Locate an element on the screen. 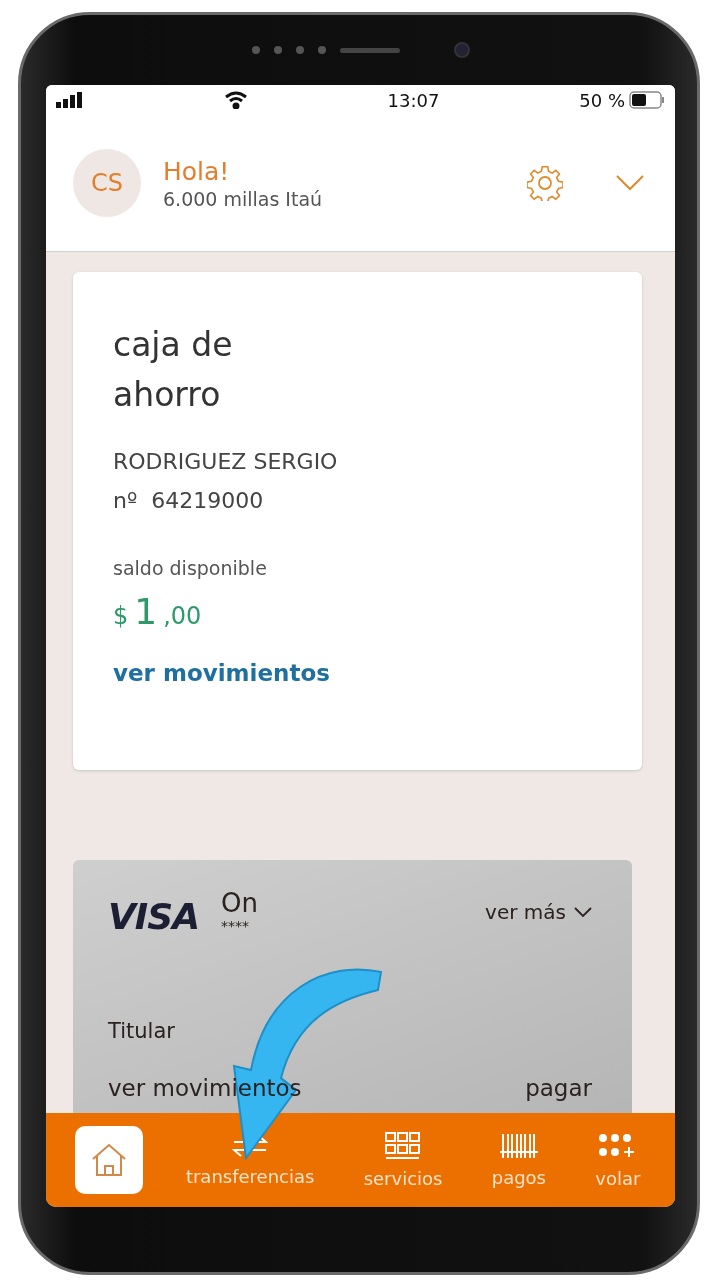  currency-symbol: $ is located at coordinates (121, 616).